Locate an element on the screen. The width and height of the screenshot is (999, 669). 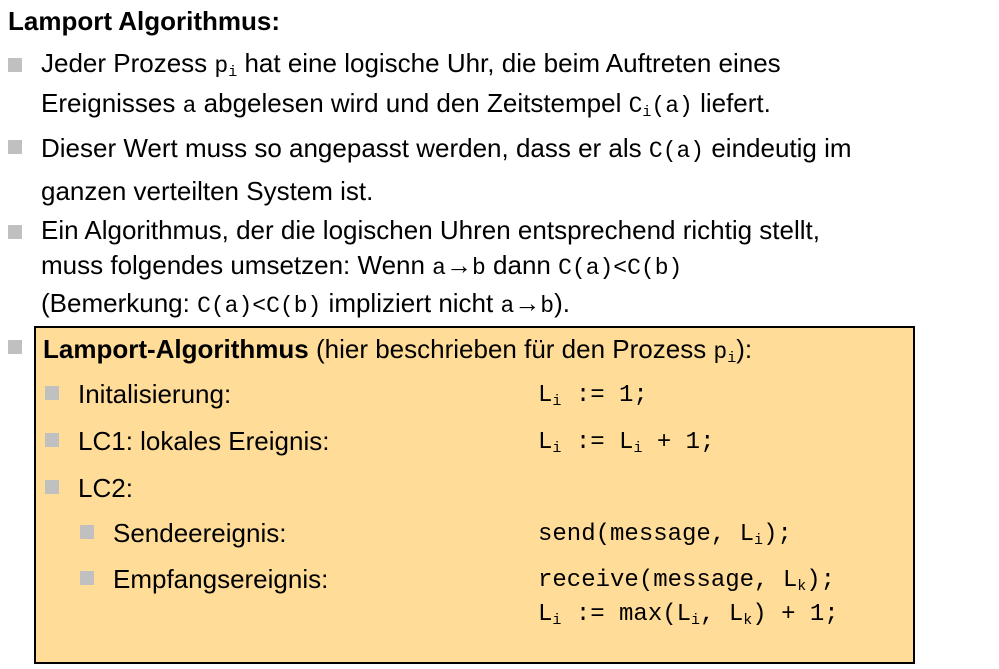
text: dann is located at coordinates (522, 265).